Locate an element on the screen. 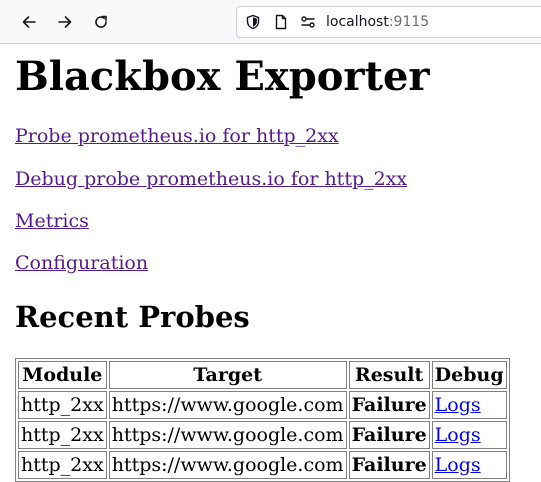 This screenshot has height=482, width=541. reload-icon is located at coordinates (101, 21).